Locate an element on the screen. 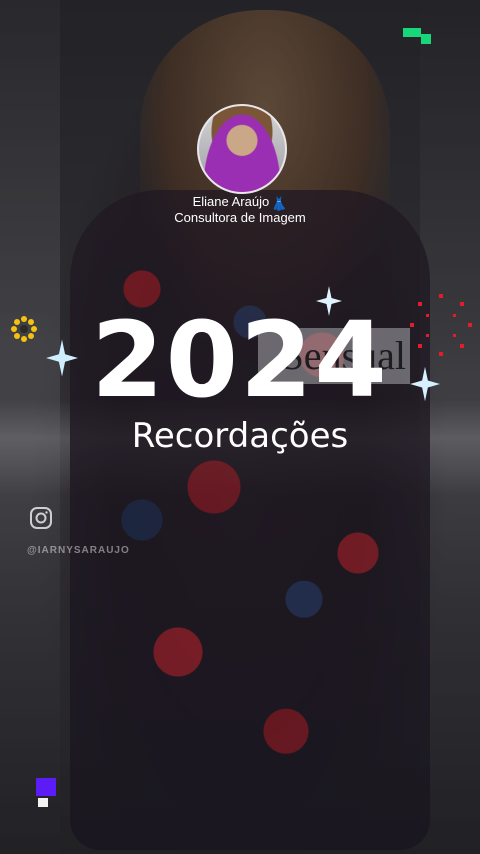 The height and width of the screenshot is (854, 480). flower-icon is located at coordinates (24, 329).